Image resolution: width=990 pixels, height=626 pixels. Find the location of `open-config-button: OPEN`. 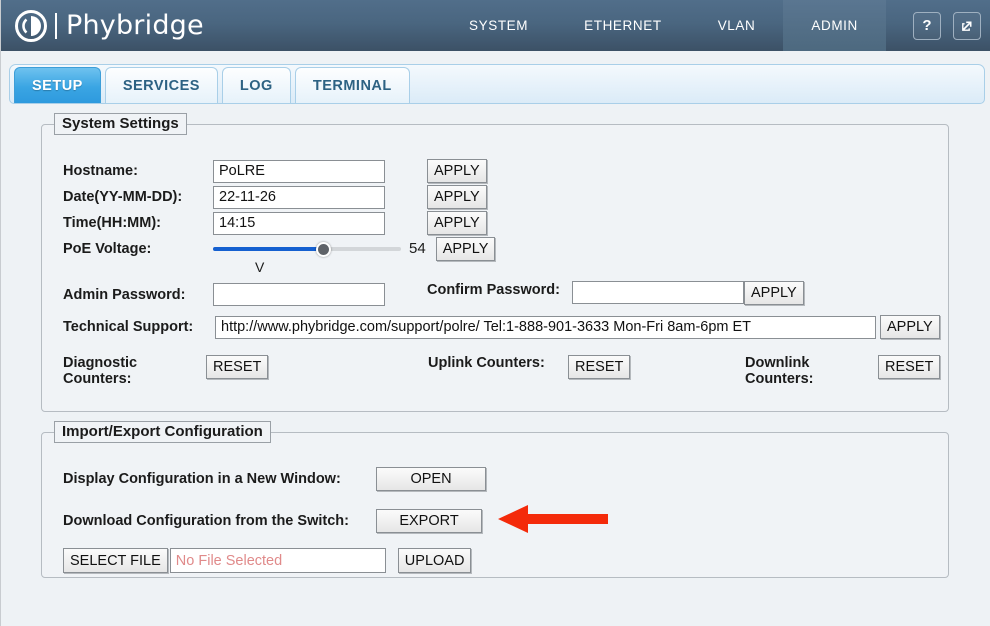

open-config-button: OPEN is located at coordinates (431, 479).